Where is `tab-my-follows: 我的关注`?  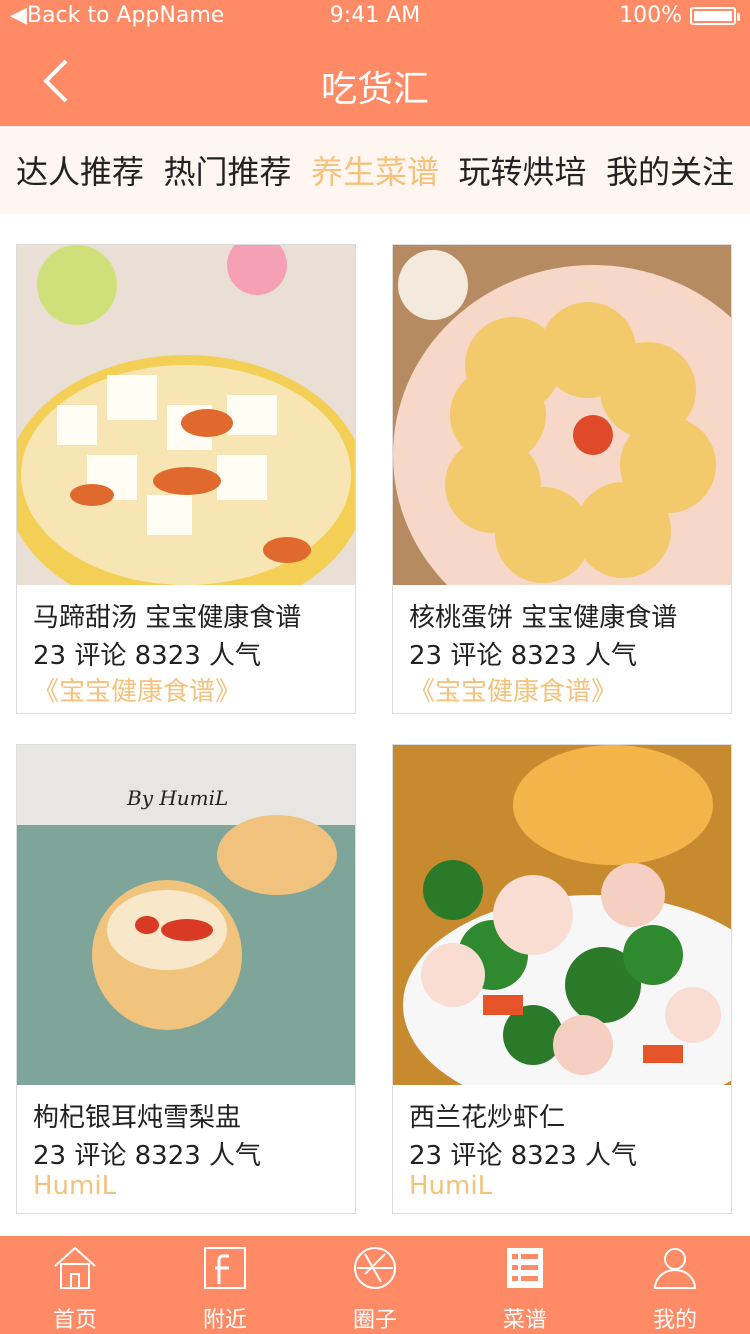 tab-my-follows: 我的关注 is located at coordinates (670, 170).